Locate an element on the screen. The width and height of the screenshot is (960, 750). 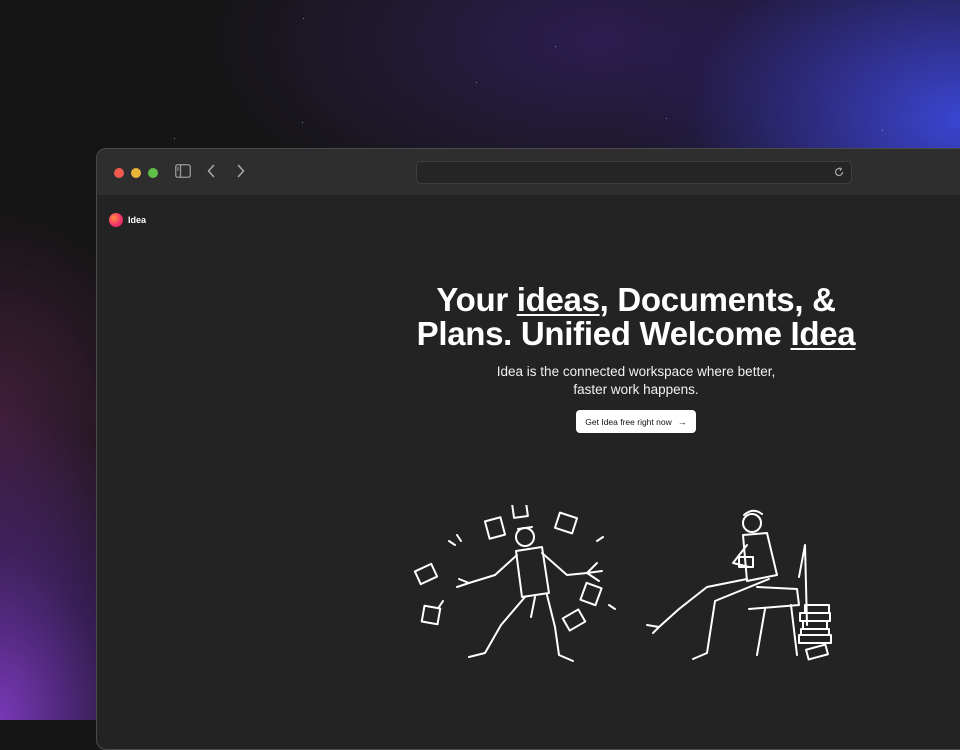
headline-idea-link: Idea is located at coordinates (823, 333).